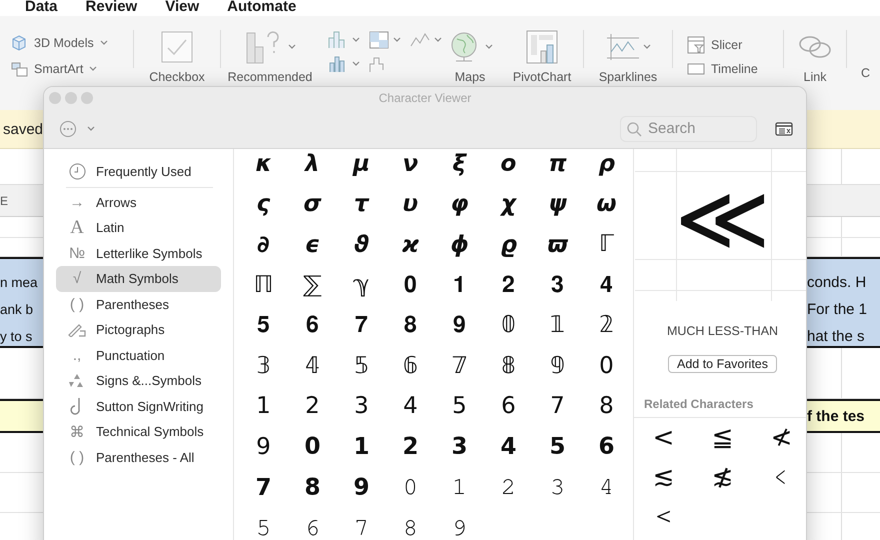  What do you see at coordinates (606, 446) in the screenshot?
I see `character-cell: 𝟲` at bounding box center [606, 446].